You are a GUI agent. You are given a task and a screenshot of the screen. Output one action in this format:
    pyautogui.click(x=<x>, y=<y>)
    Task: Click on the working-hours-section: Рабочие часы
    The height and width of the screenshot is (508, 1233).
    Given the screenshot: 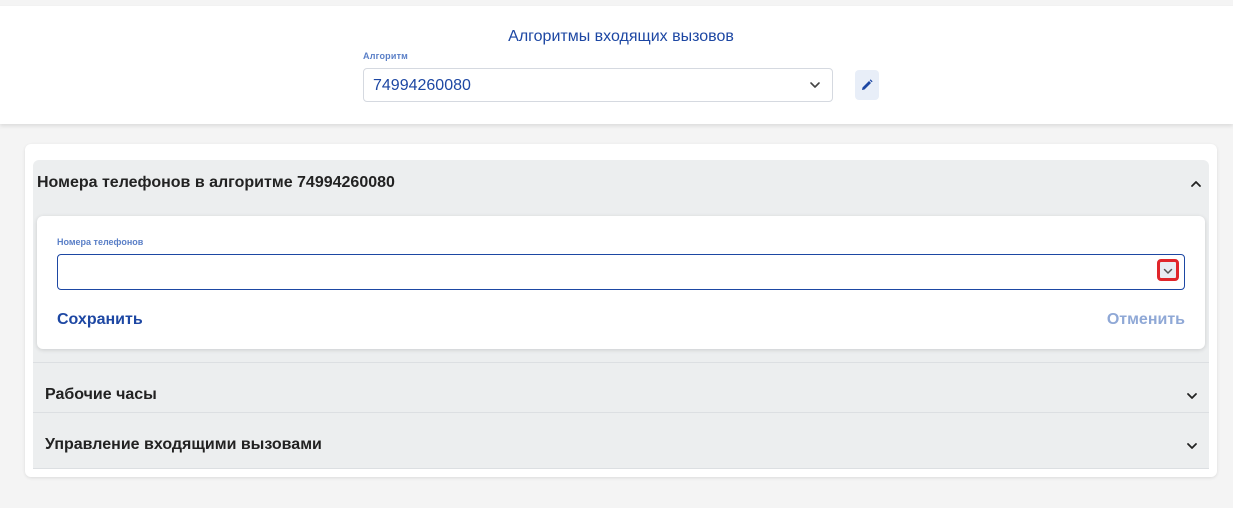 What is the action you would take?
    pyautogui.click(x=621, y=388)
    